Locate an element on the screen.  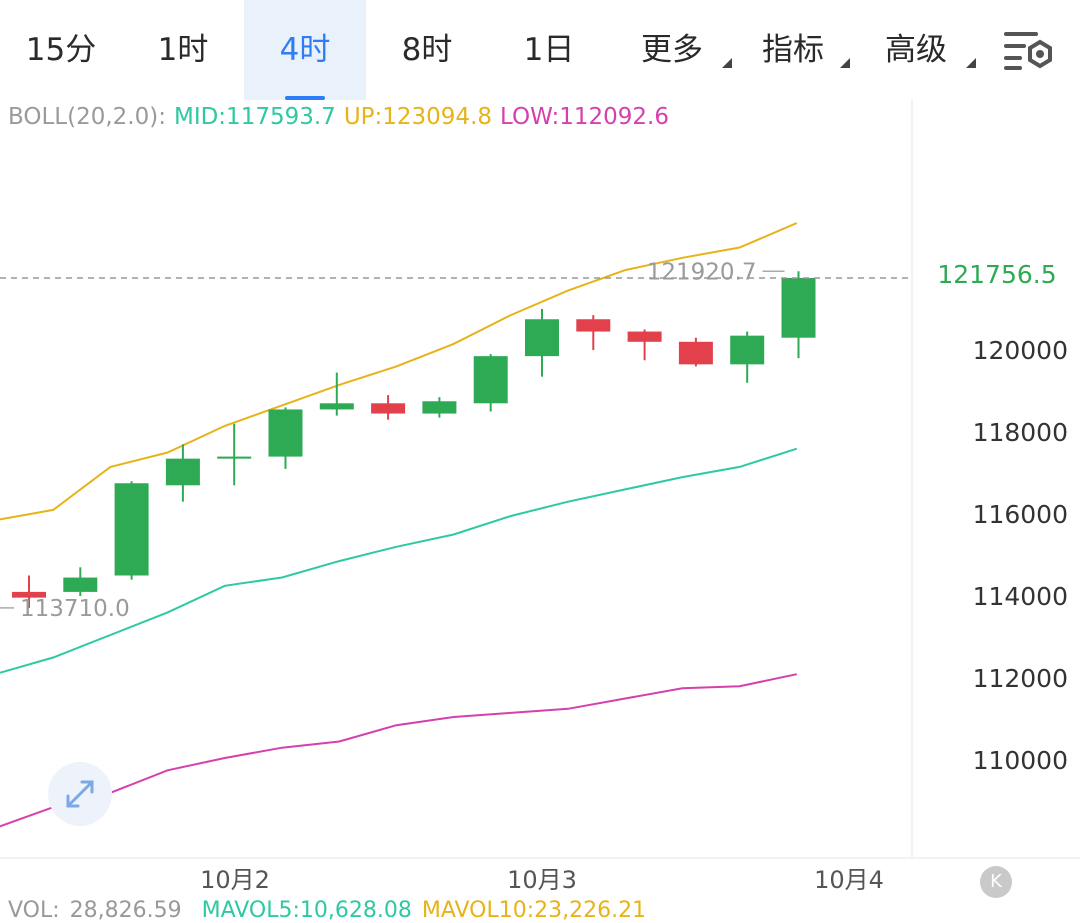
chart-settings-icon is located at coordinates (1028, 50).